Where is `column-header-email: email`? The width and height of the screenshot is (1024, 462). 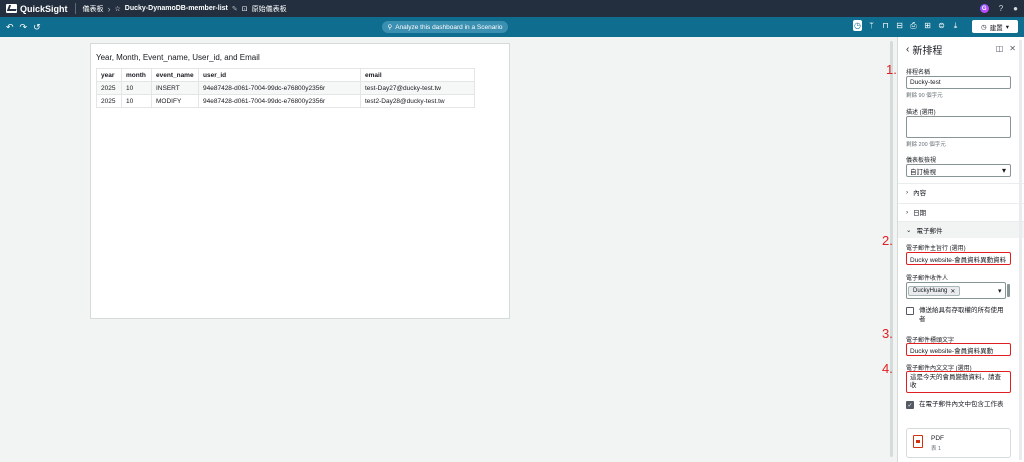
column-header-email: email is located at coordinates (417, 75).